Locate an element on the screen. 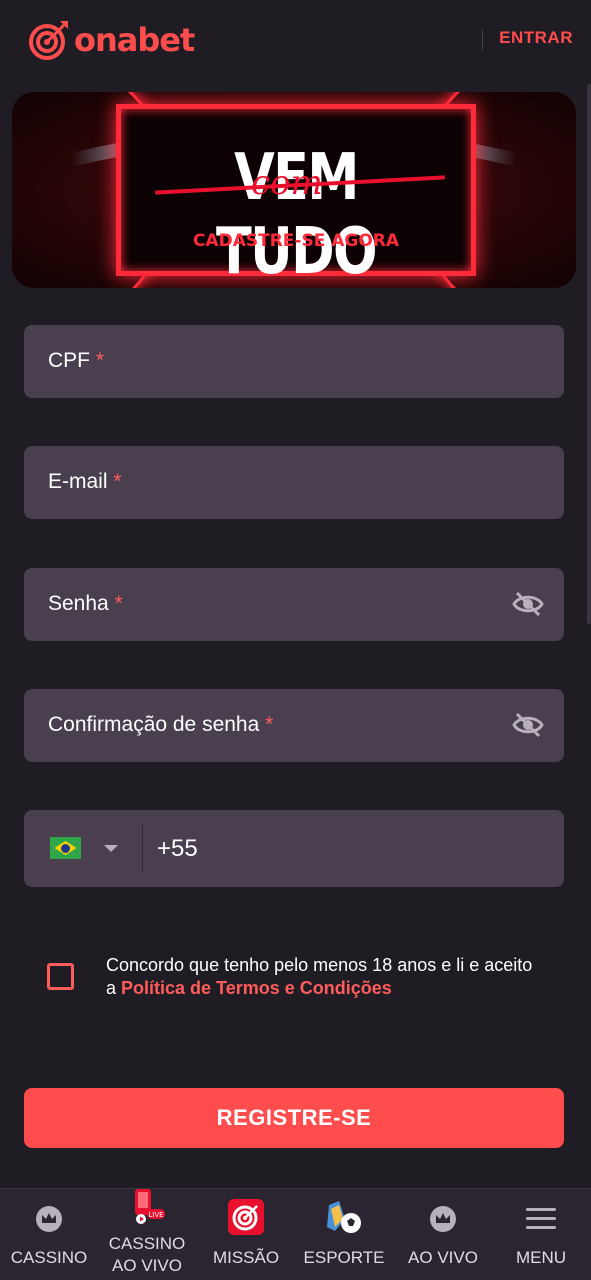  password-field: Senha * is located at coordinates (294, 604).